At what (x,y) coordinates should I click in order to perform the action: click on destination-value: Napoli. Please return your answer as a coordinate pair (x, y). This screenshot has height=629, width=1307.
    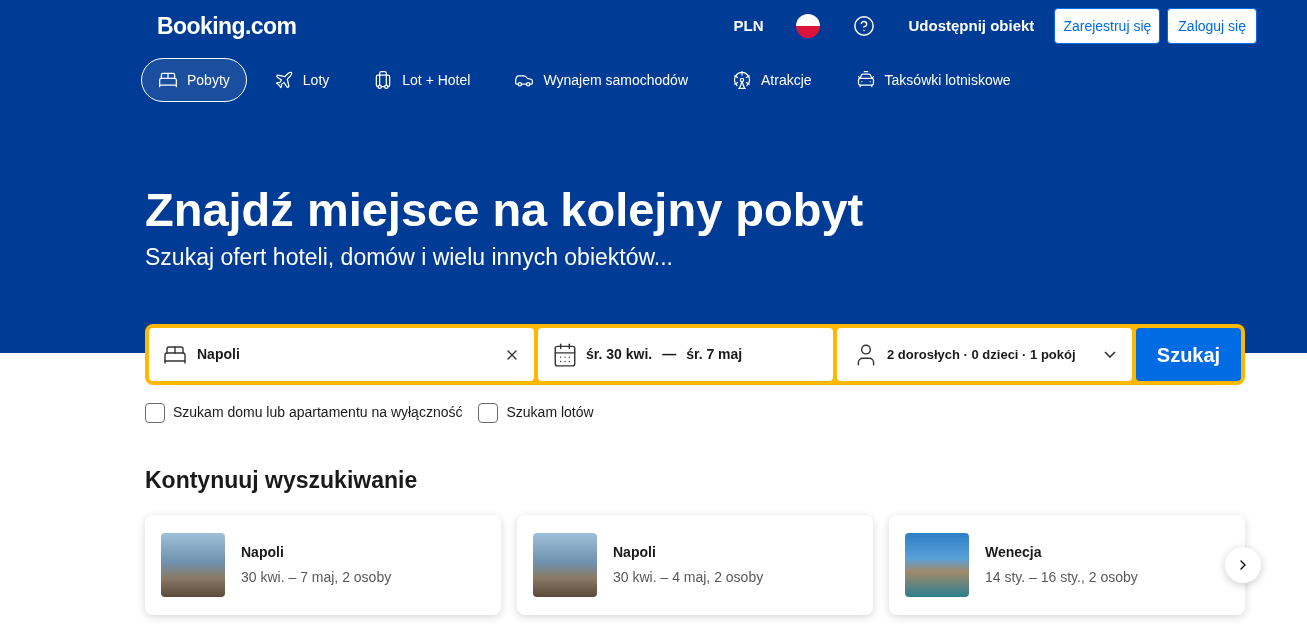
    Looking at the image, I should click on (218, 354).